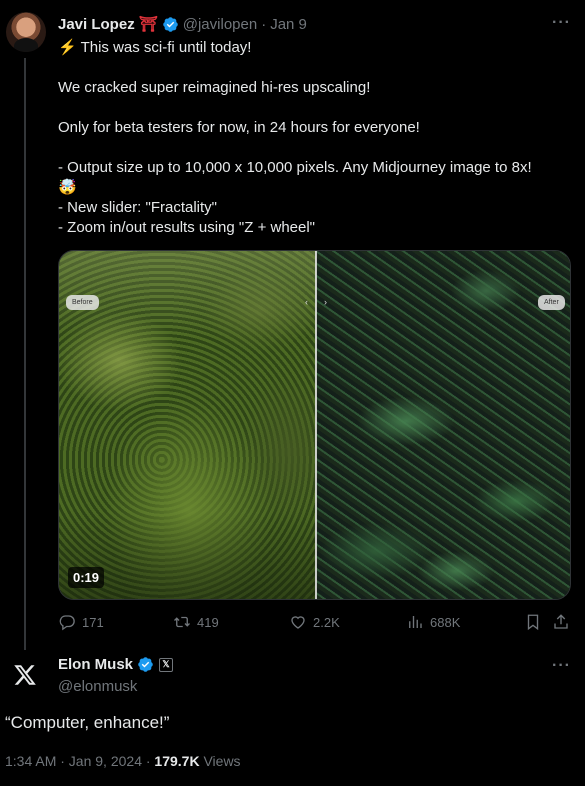 The height and width of the screenshot is (786, 585). Describe the element at coordinates (220, 24) in the screenshot. I see `author-handle: @javilopen` at that location.